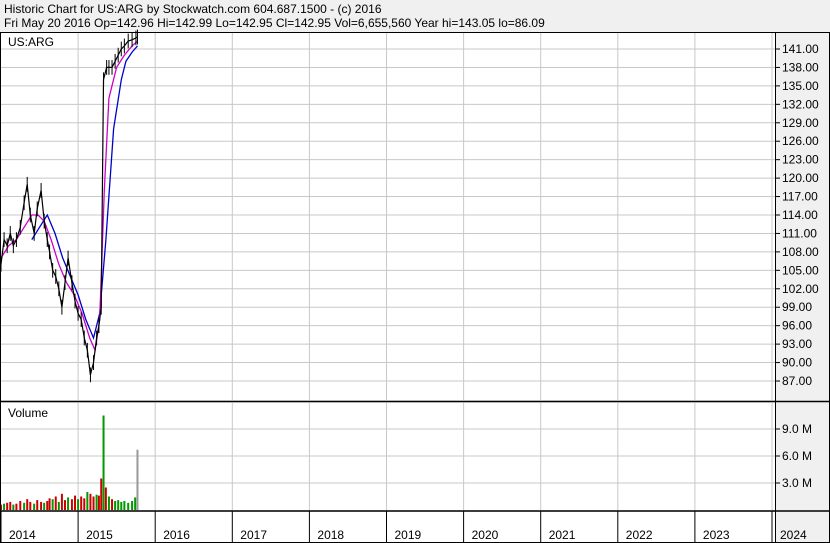  I want to click on year-axis-area, so click(388, 527).